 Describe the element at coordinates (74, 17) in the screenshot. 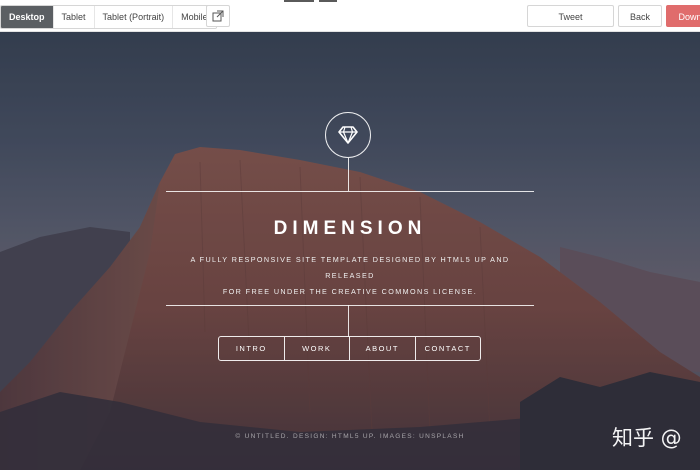

I see `tab-tablet: Tablet` at that location.